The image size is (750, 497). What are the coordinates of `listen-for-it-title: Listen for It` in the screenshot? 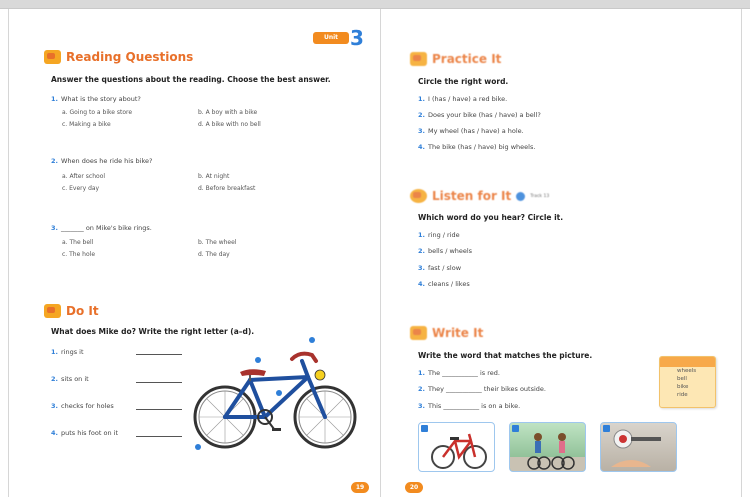 It's located at (472, 196).